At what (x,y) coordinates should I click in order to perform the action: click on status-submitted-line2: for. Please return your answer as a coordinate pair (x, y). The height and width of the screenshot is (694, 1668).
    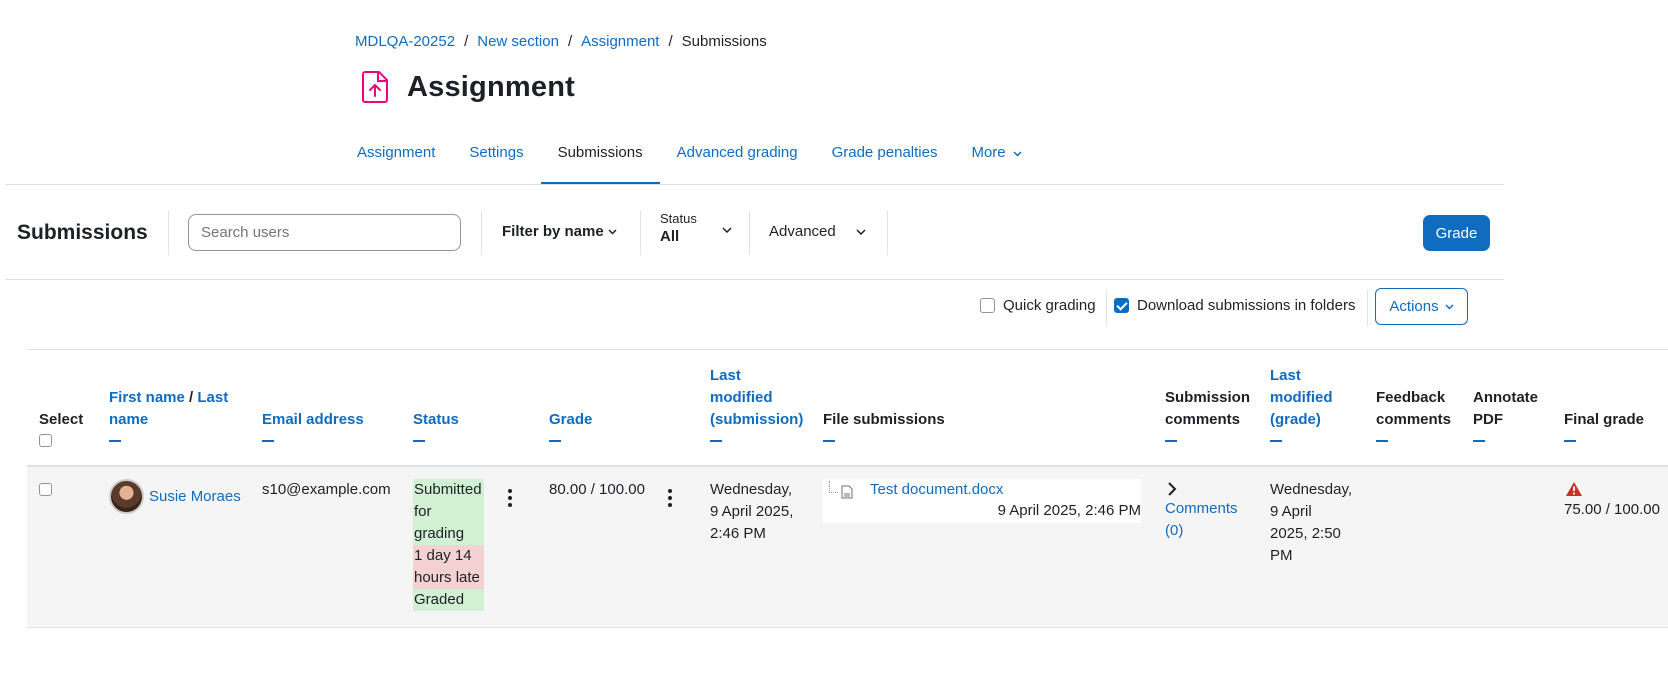
    Looking at the image, I should click on (423, 511).